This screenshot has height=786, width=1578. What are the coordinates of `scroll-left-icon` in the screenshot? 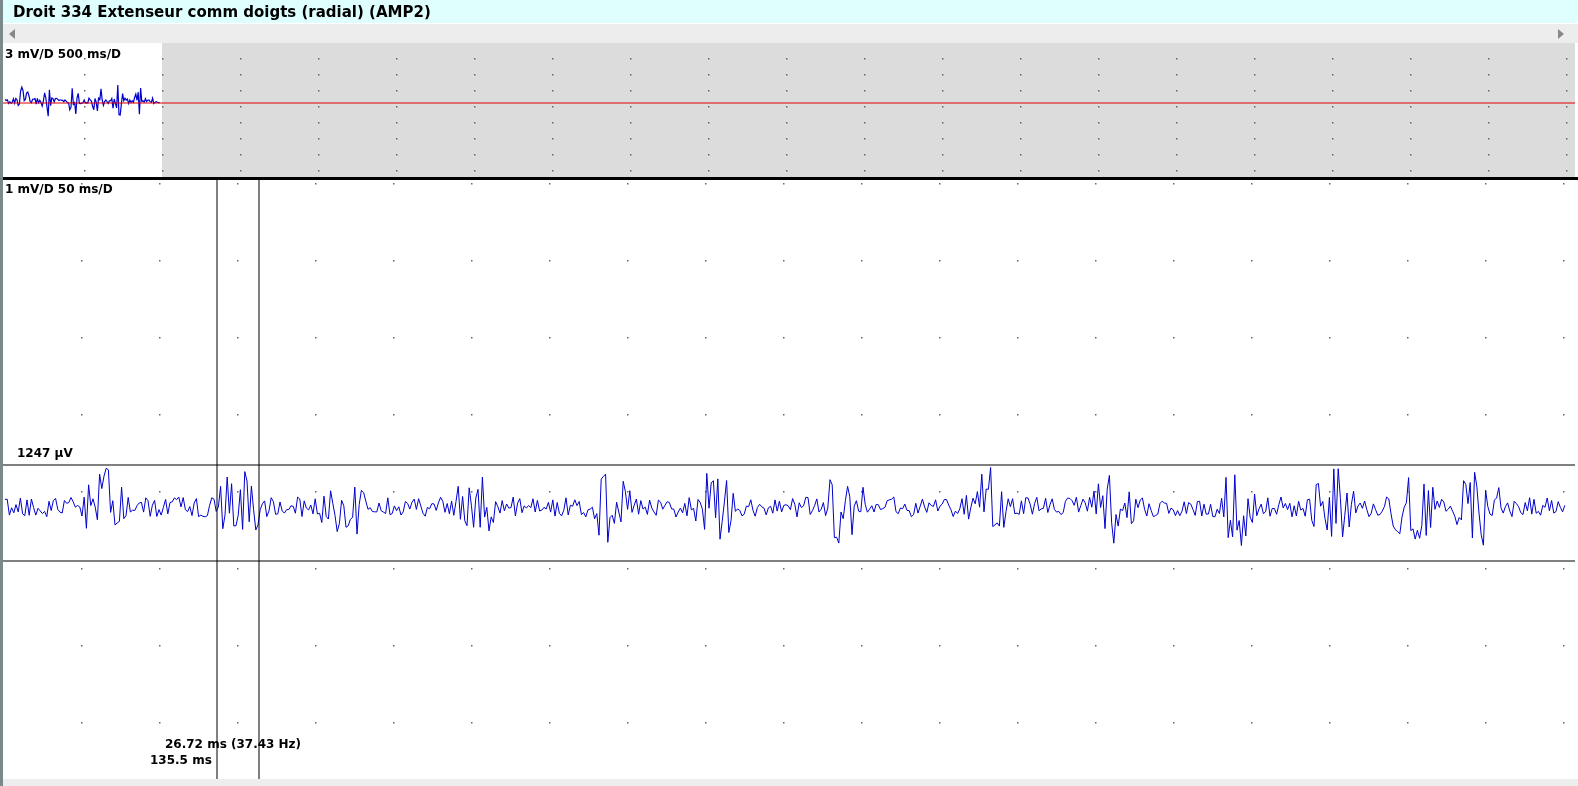 It's located at (12, 33).